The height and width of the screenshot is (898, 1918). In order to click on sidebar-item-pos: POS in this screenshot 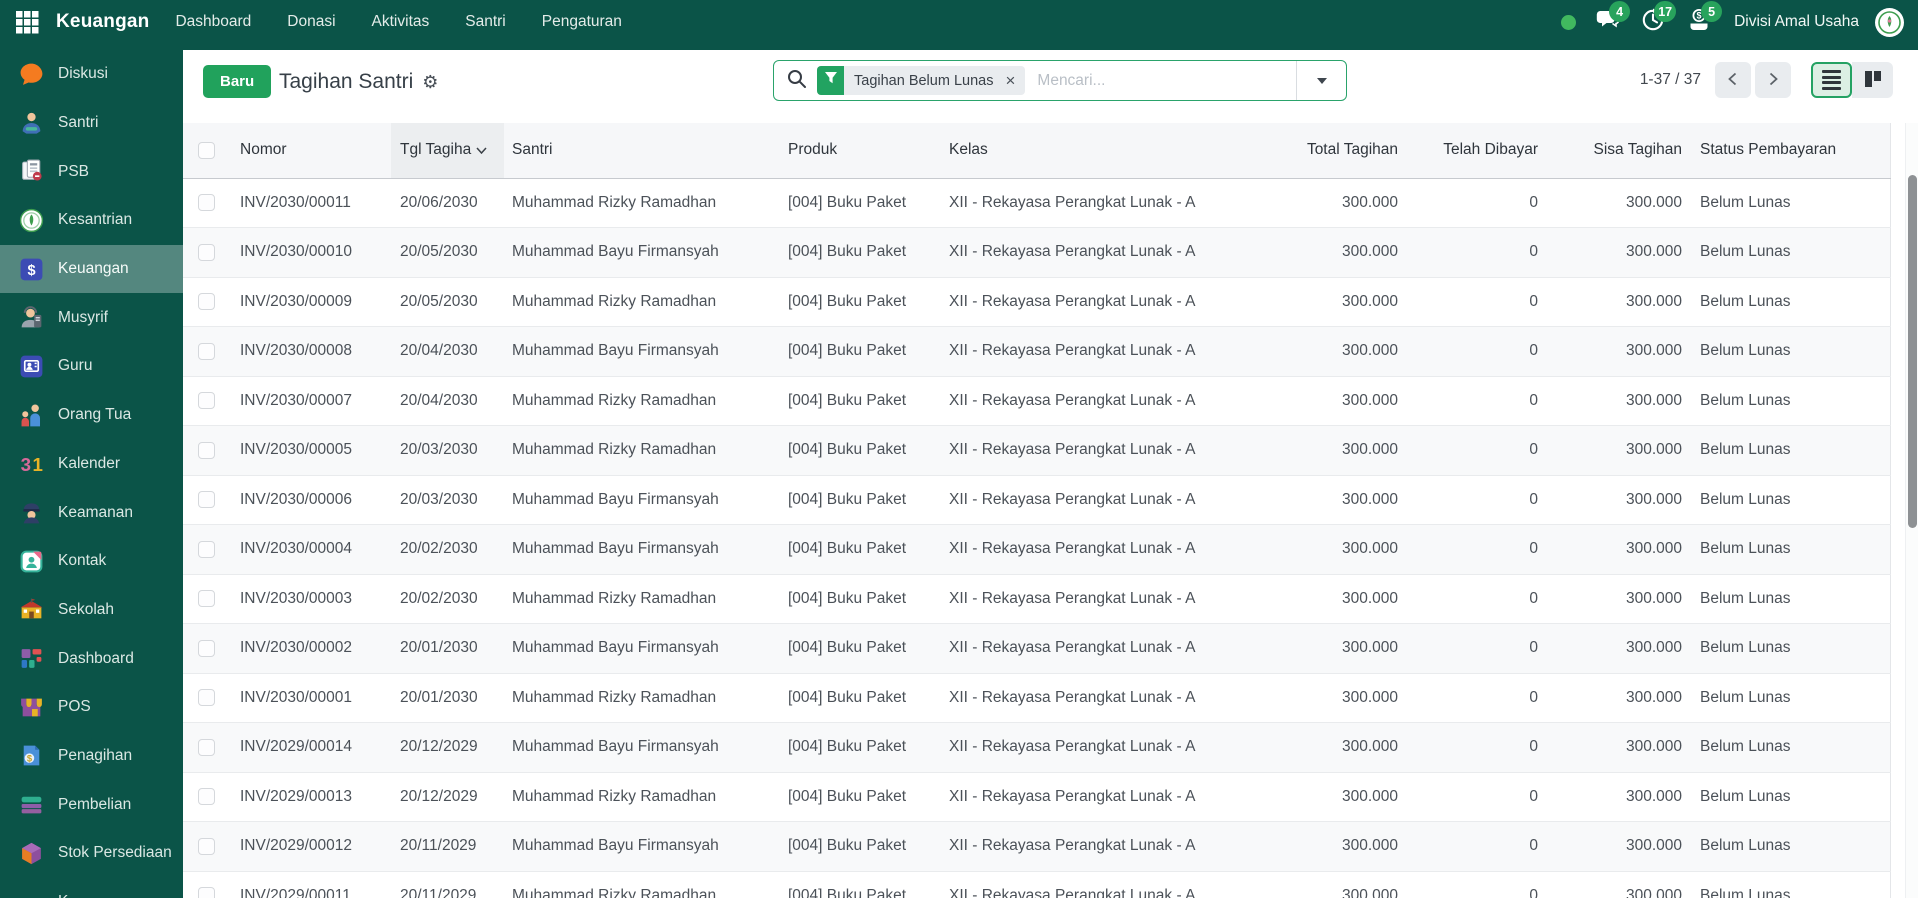, I will do `click(91, 707)`.